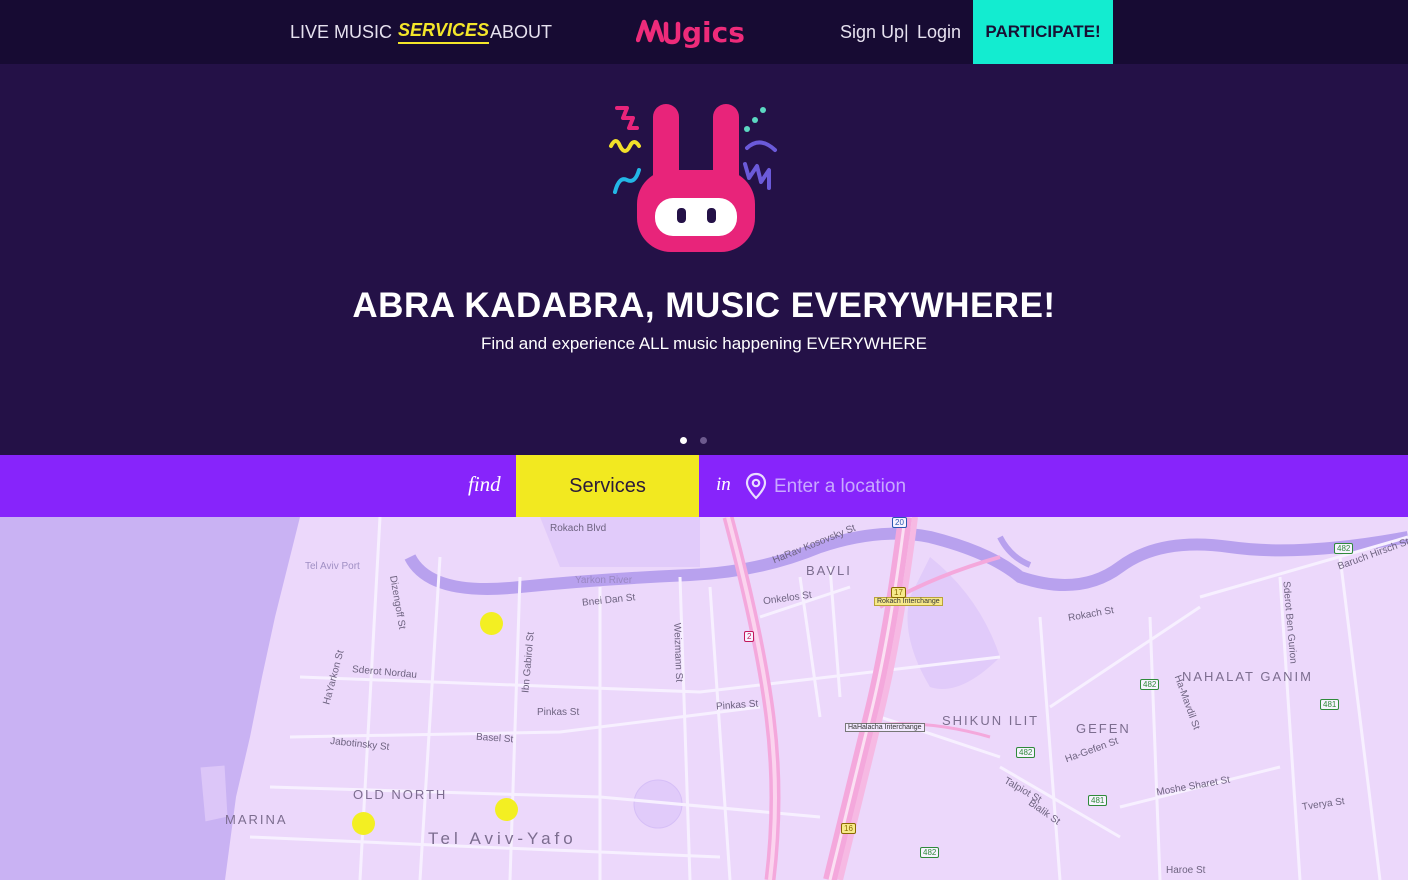  Describe the element at coordinates (484, 484) in the screenshot. I see `find-label: find` at that location.